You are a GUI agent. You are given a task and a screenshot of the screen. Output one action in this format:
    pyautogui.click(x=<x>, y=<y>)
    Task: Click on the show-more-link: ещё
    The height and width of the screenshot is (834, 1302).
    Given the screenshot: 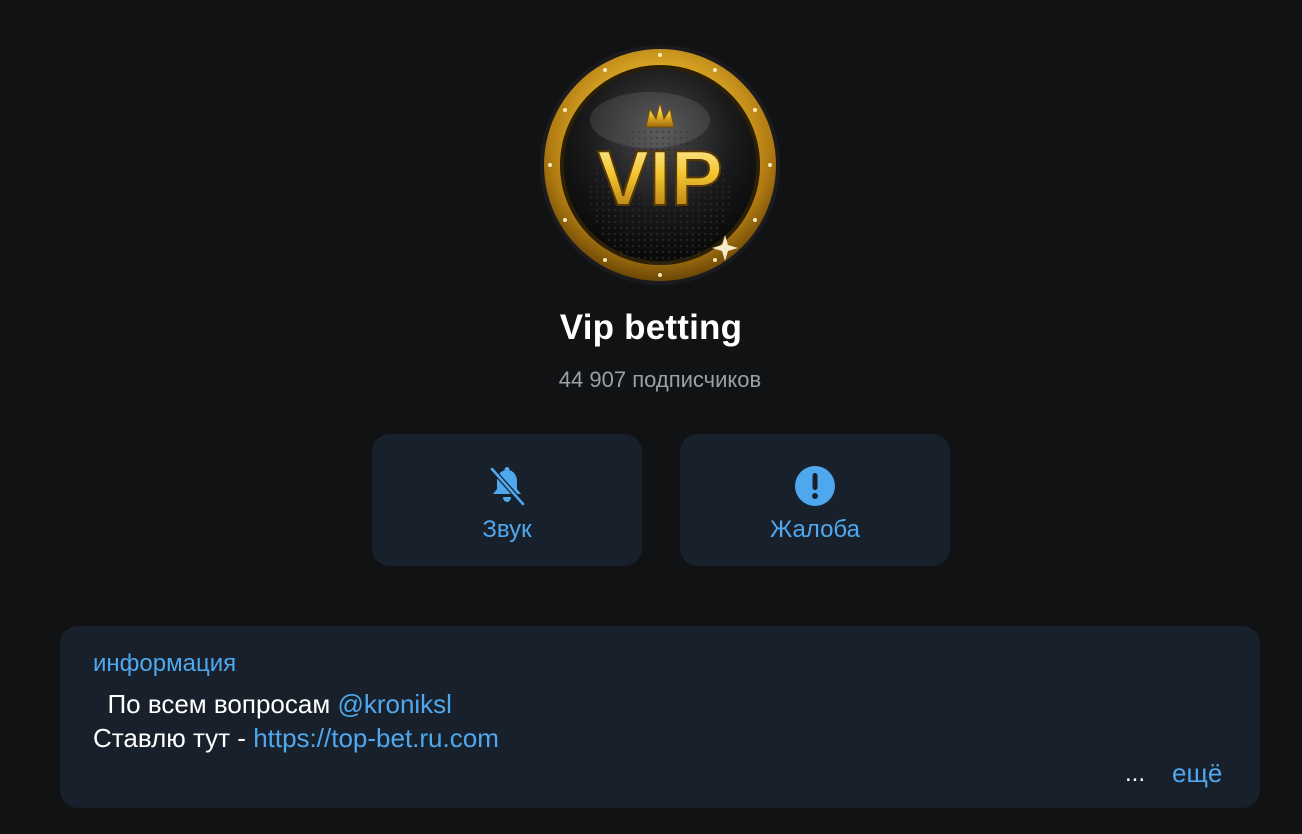 What is the action you would take?
    pyautogui.click(x=1197, y=773)
    